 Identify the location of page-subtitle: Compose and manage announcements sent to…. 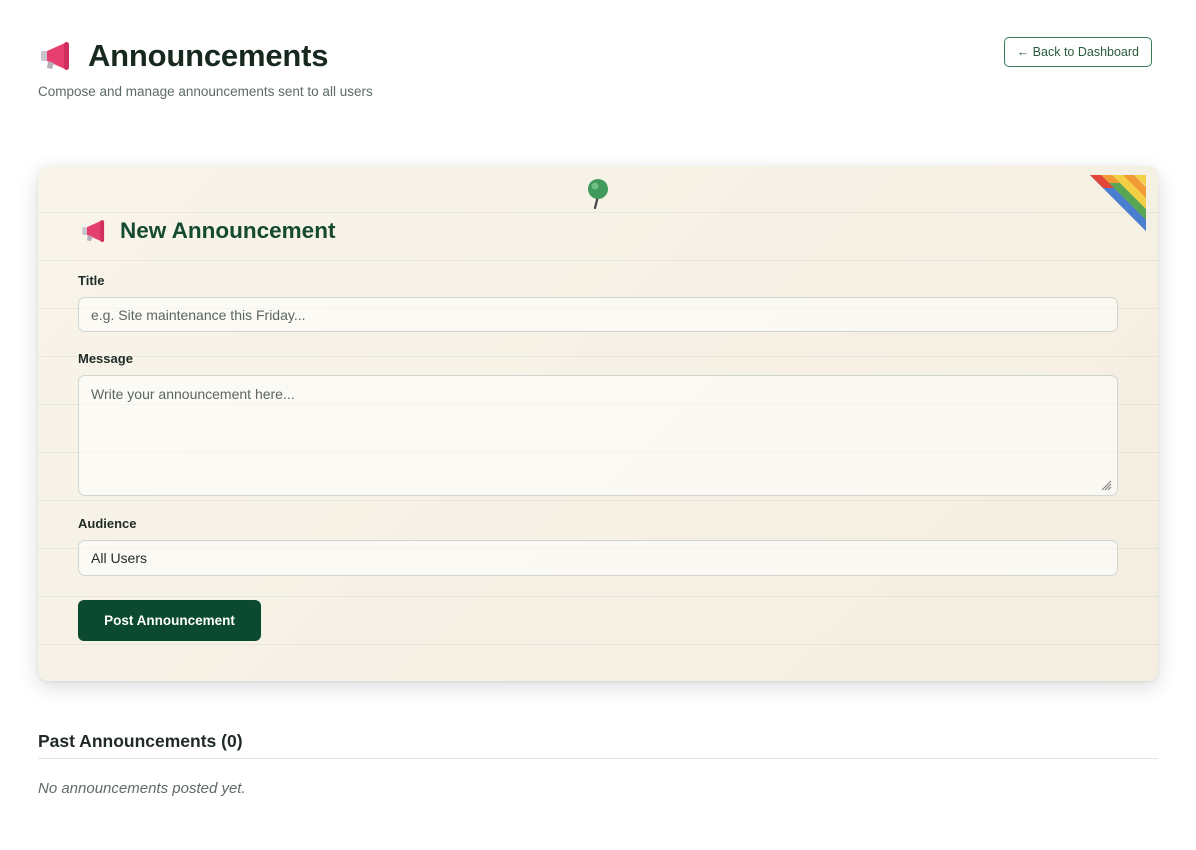
(205, 91).